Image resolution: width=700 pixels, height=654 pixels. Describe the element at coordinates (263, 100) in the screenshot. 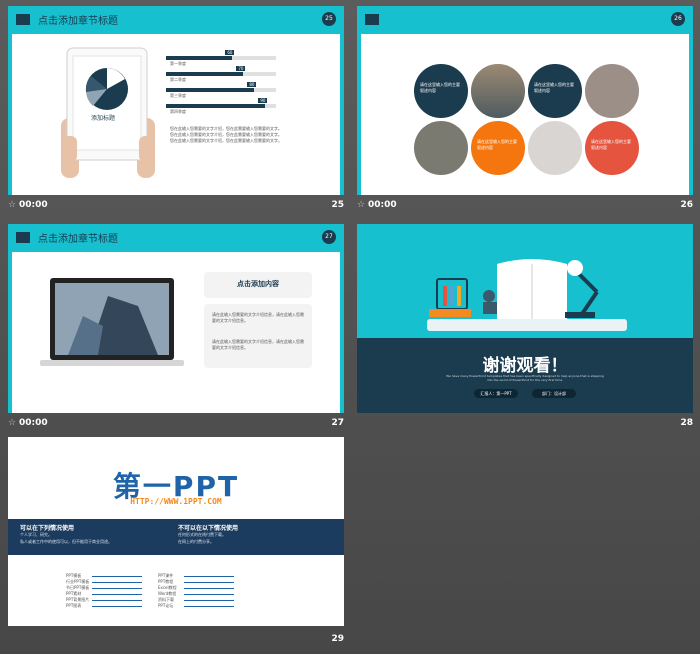

I see `progress-tag: 90` at that location.